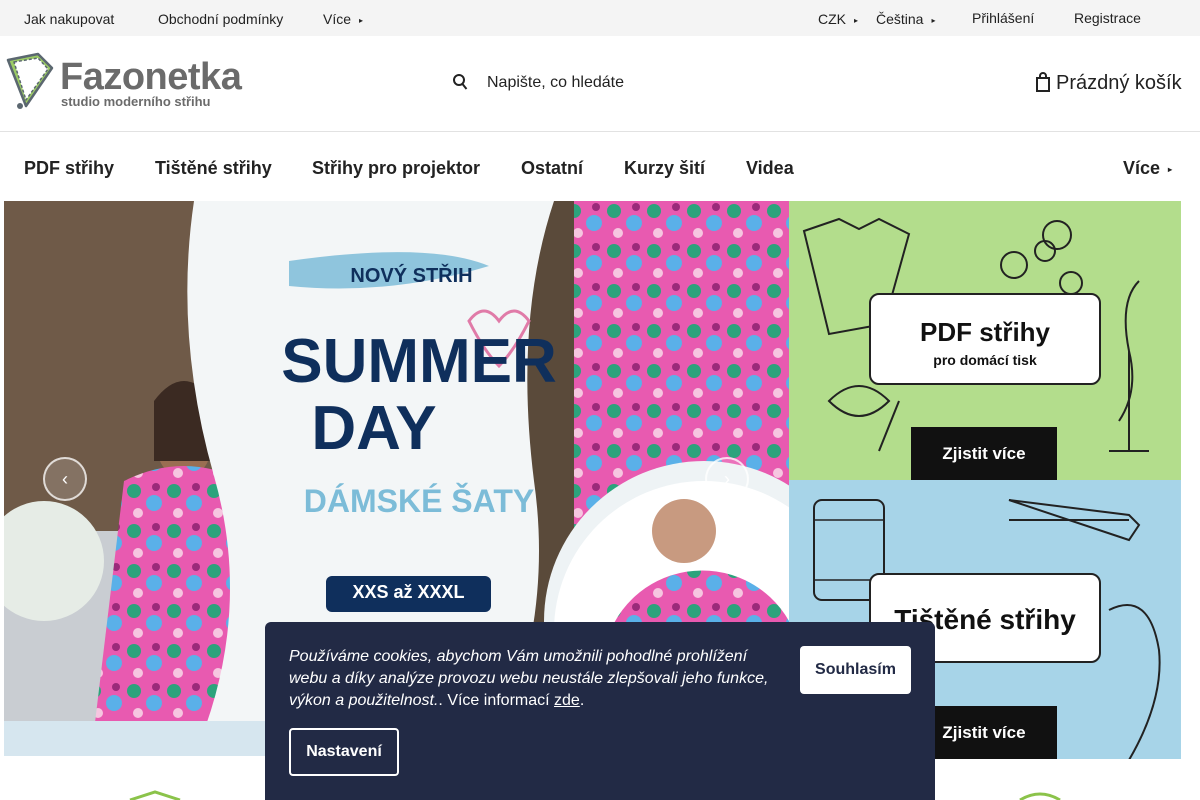  What do you see at coordinates (664, 168) in the screenshot?
I see `nav-item-courses: Kurzy šití` at bounding box center [664, 168].